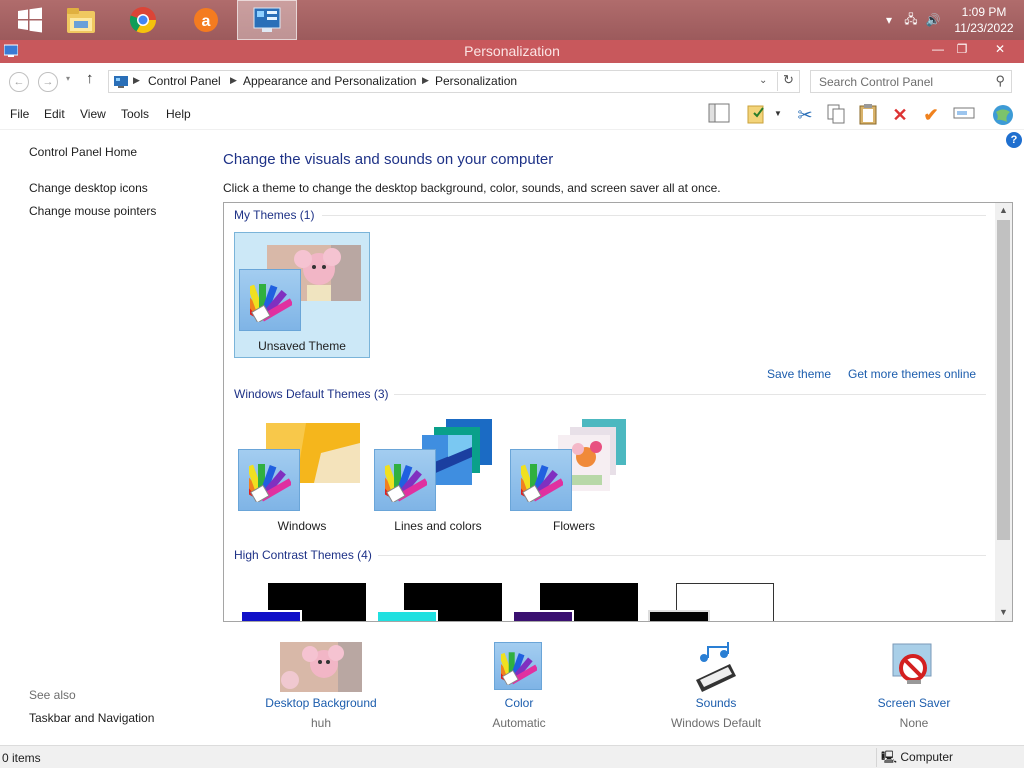 Image resolution: width=1024 pixels, height=768 pixels. Describe the element at coordinates (719, 115) in the screenshot. I see `layout-pane-icon` at that location.